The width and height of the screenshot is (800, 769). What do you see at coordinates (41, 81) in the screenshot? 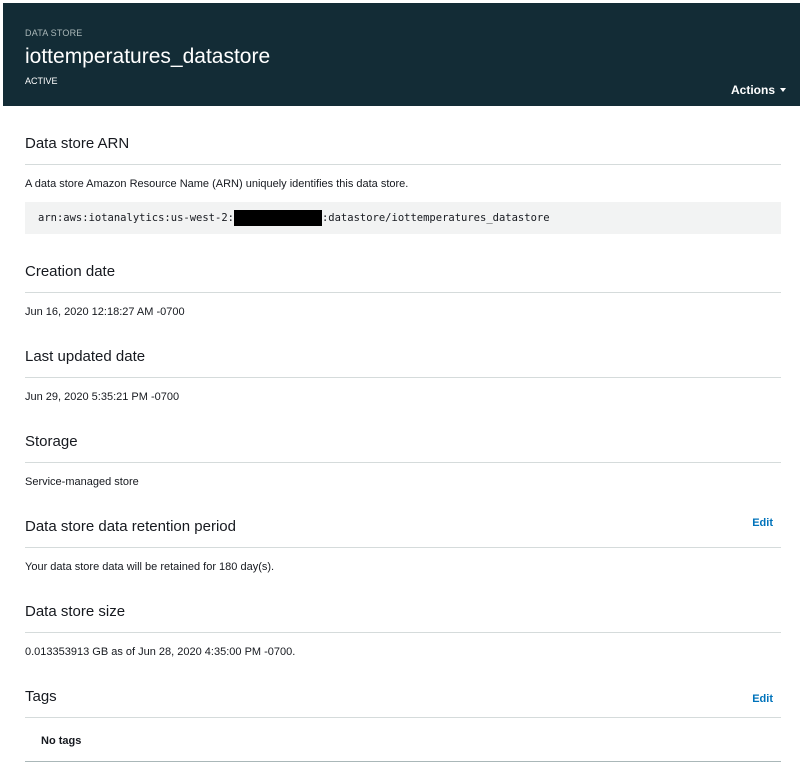
I see `status-badge: ACTIVE` at bounding box center [41, 81].